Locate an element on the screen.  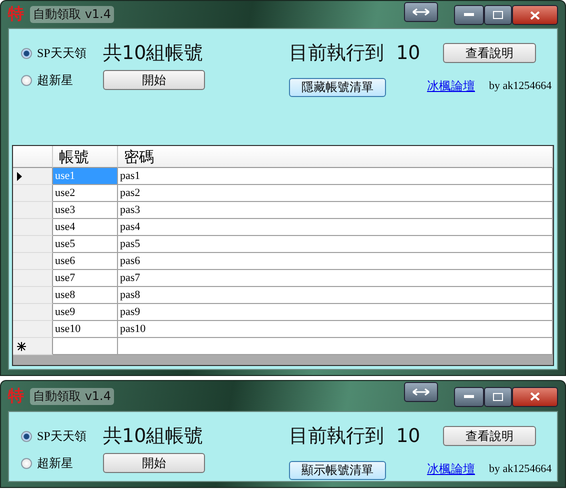
list-toggle-button: 顯示帳號清單 is located at coordinates (337, 470).